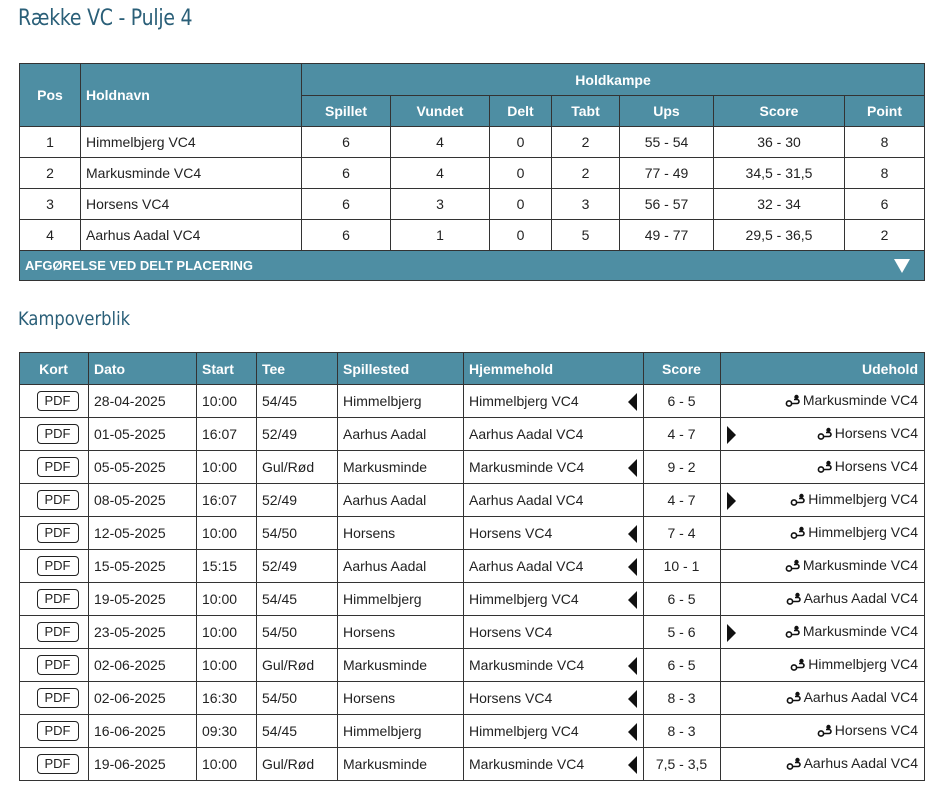 The width and height of the screenshot is (935, 796). What do you see at coordinates (346, 204) in the screenshot?
I see `played-cell: 6` at bounding box center [346, 204].